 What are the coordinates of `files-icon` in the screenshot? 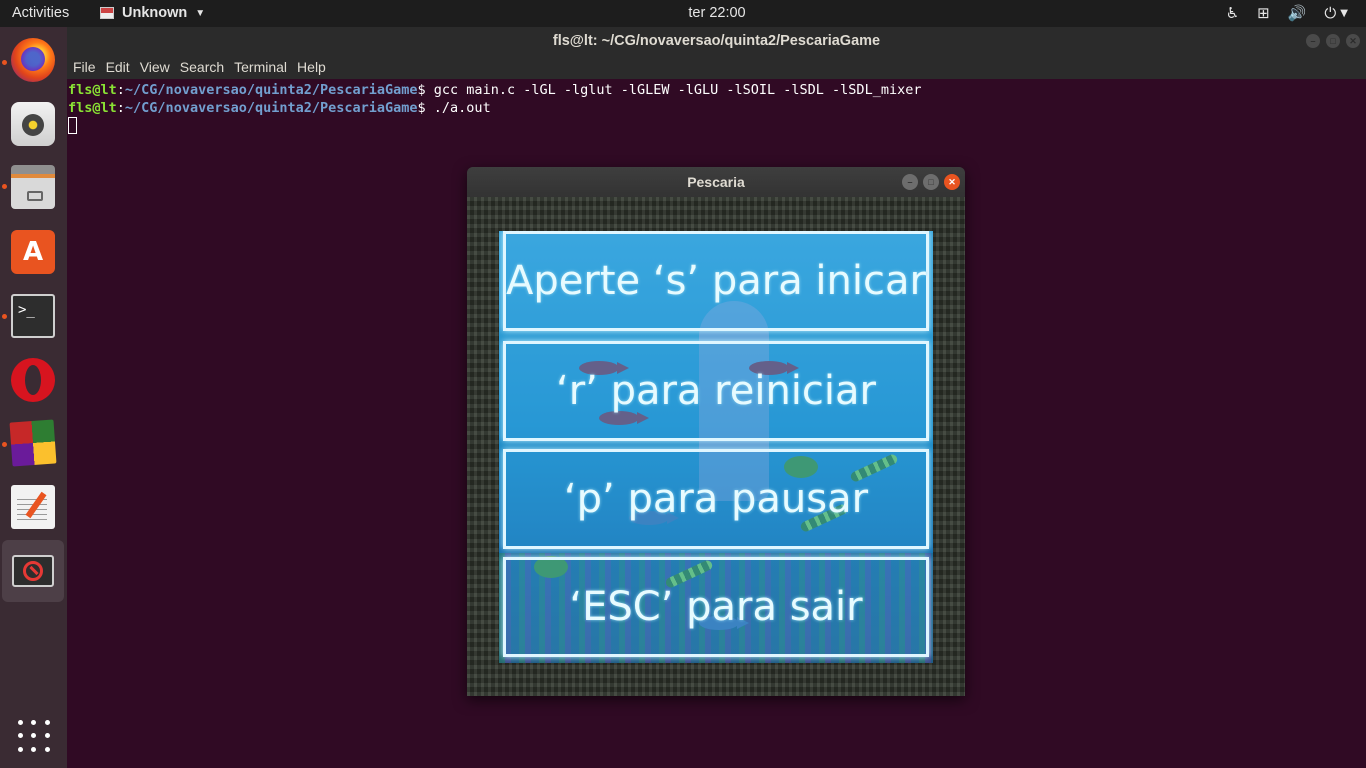 It's located at (33, 187).